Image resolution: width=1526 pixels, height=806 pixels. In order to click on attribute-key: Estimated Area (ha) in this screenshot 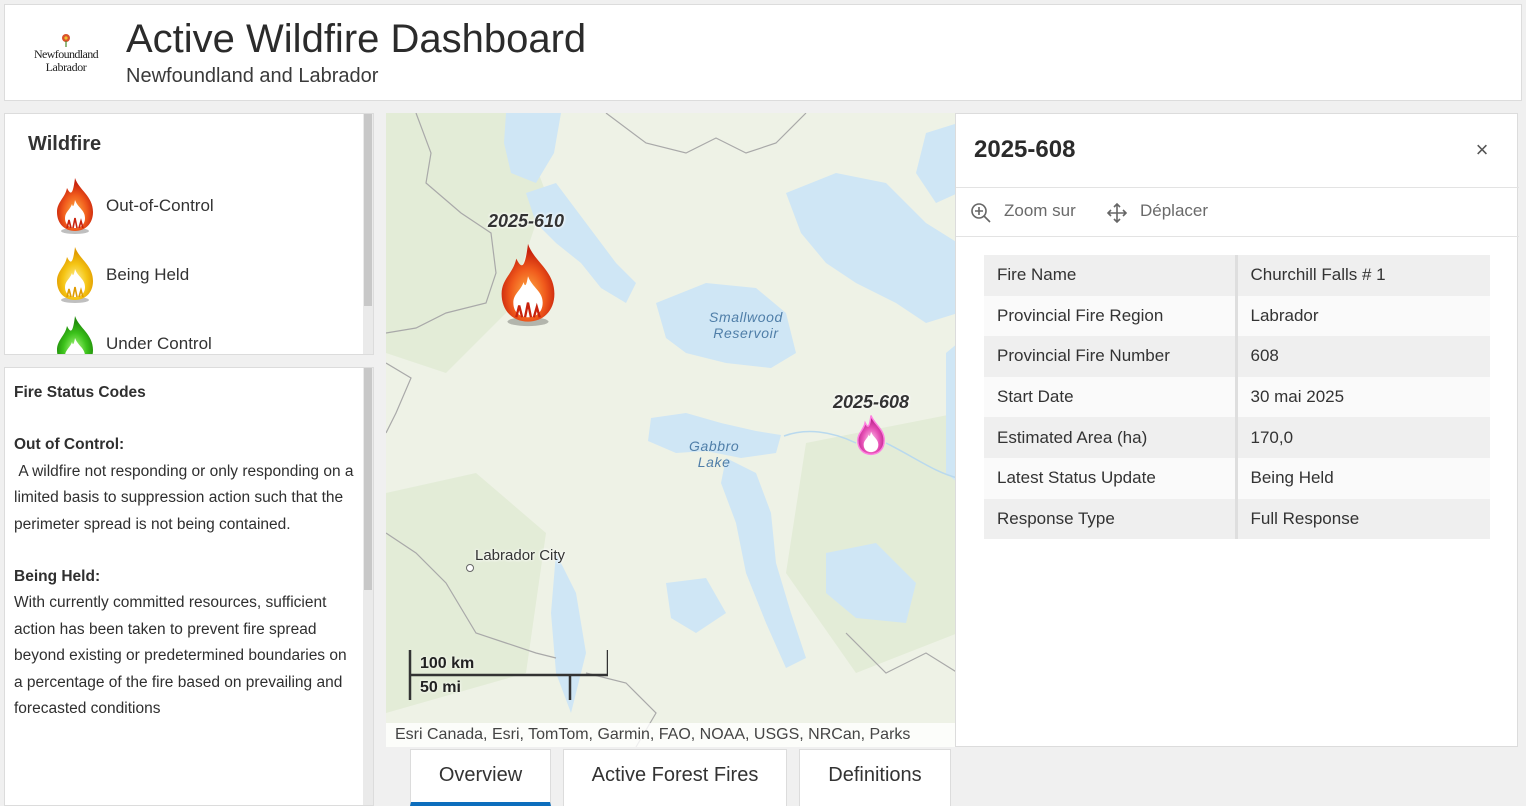, I will do `click(1111, 437)`.